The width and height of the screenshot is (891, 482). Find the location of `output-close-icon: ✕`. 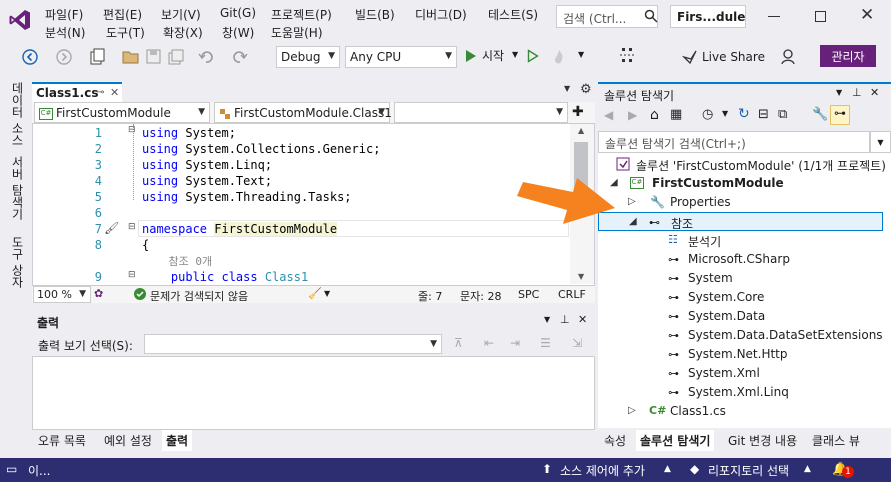

output-close-icon: ✕ is located at coordinates (582, 319).